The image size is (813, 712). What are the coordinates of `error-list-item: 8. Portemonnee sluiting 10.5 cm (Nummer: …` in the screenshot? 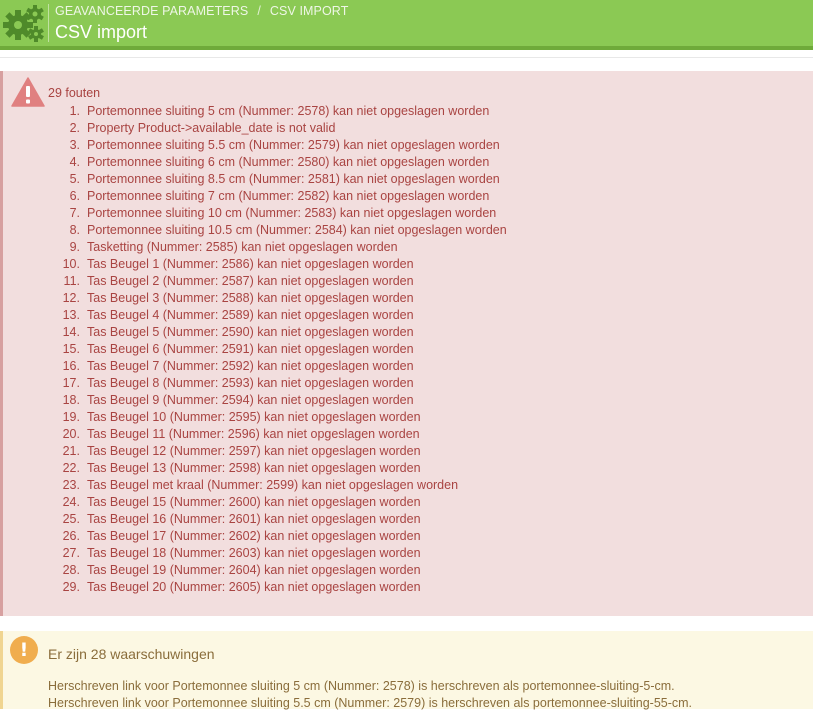 It's located at (277, 230).